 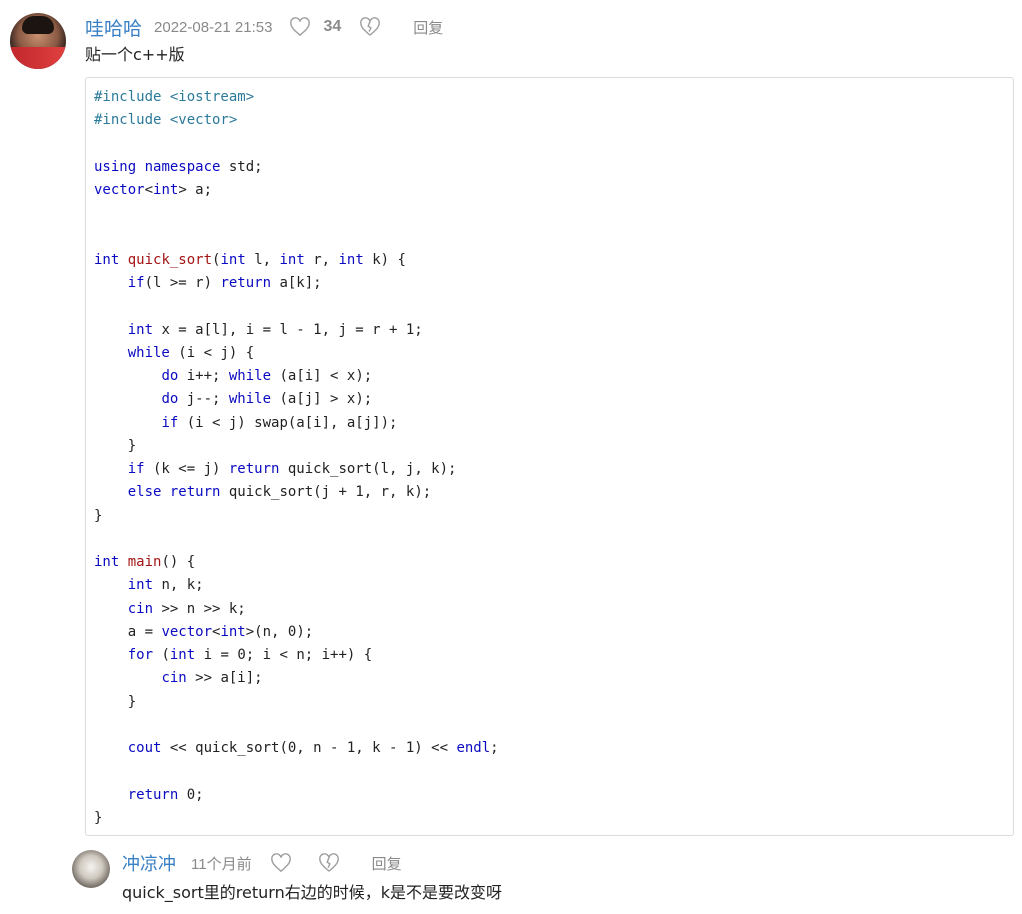 I want to click on code-token: i++;, so click(x=203, y=376).